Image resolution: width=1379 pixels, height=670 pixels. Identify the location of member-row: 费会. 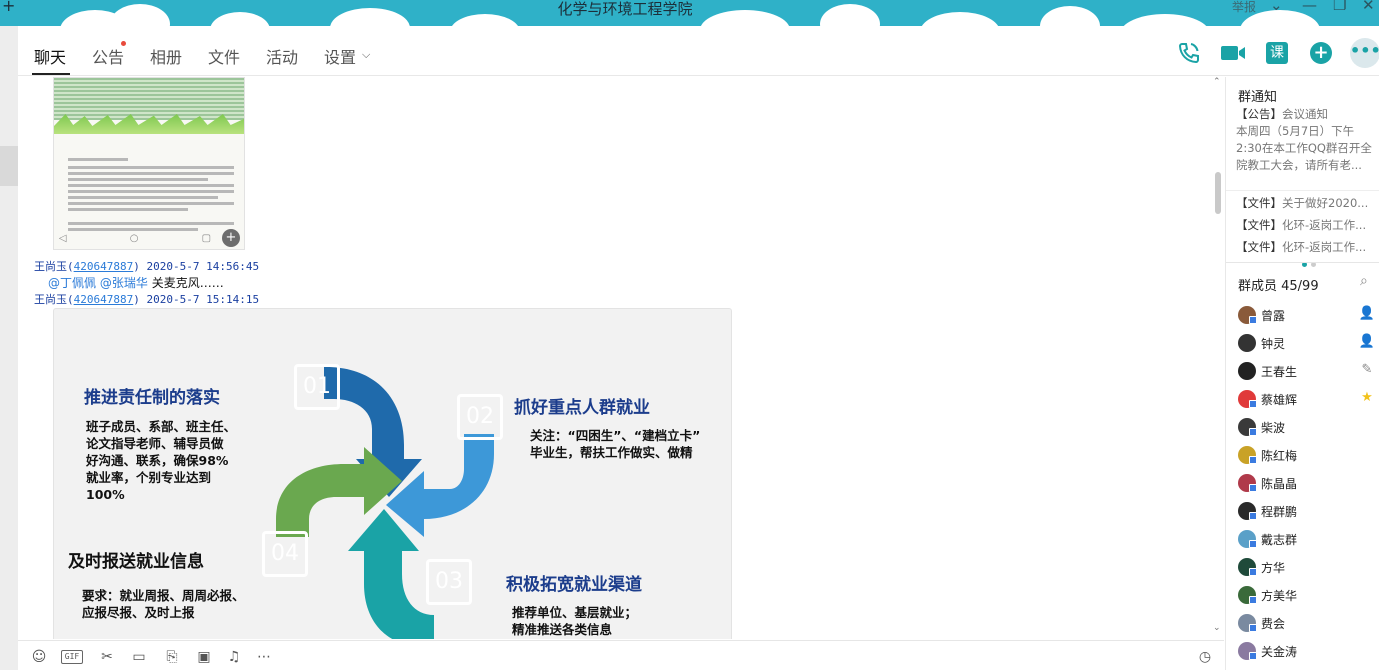
(1308, 624).